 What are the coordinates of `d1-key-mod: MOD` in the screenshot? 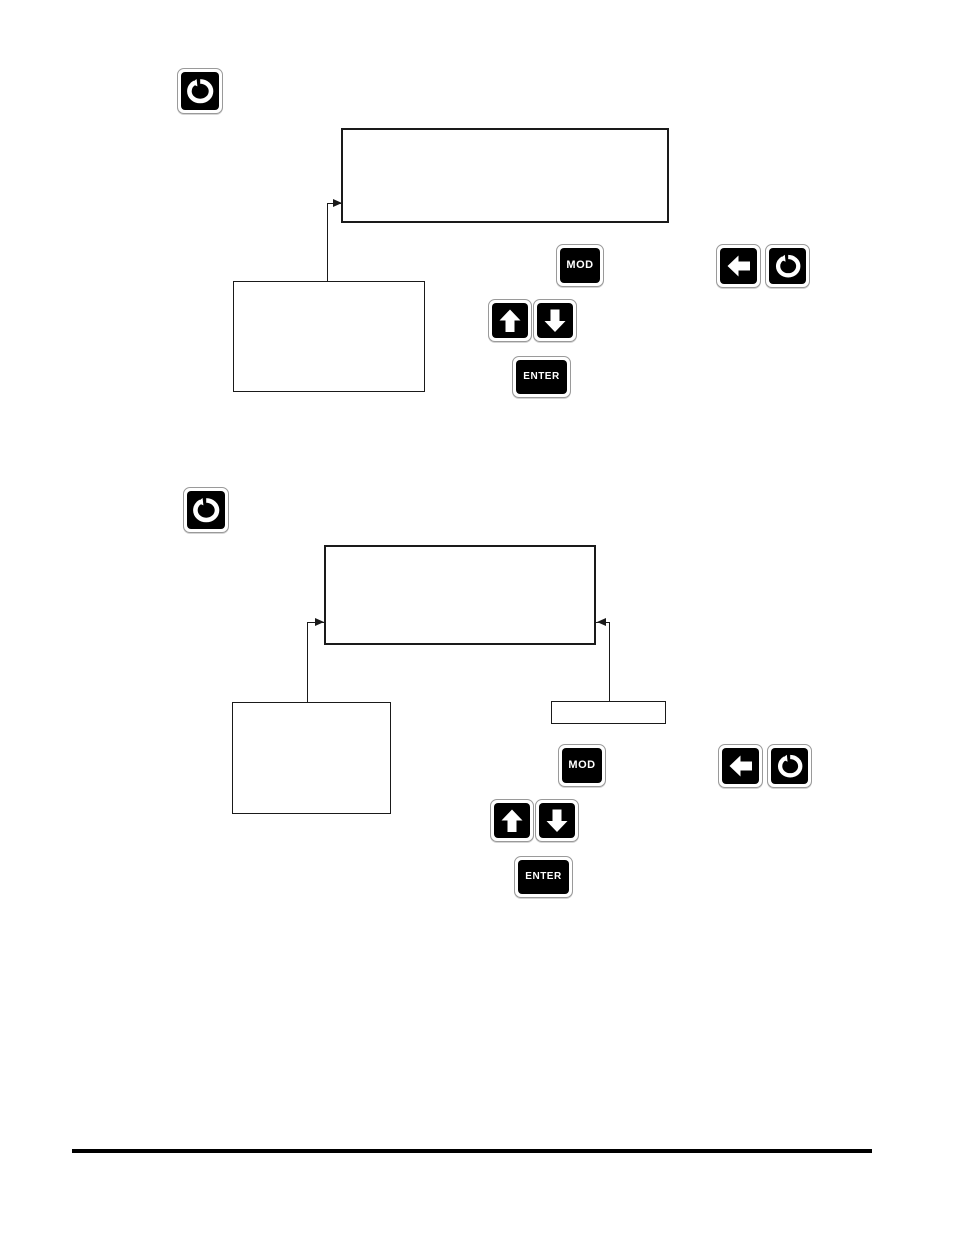 It's located at (580, 265).